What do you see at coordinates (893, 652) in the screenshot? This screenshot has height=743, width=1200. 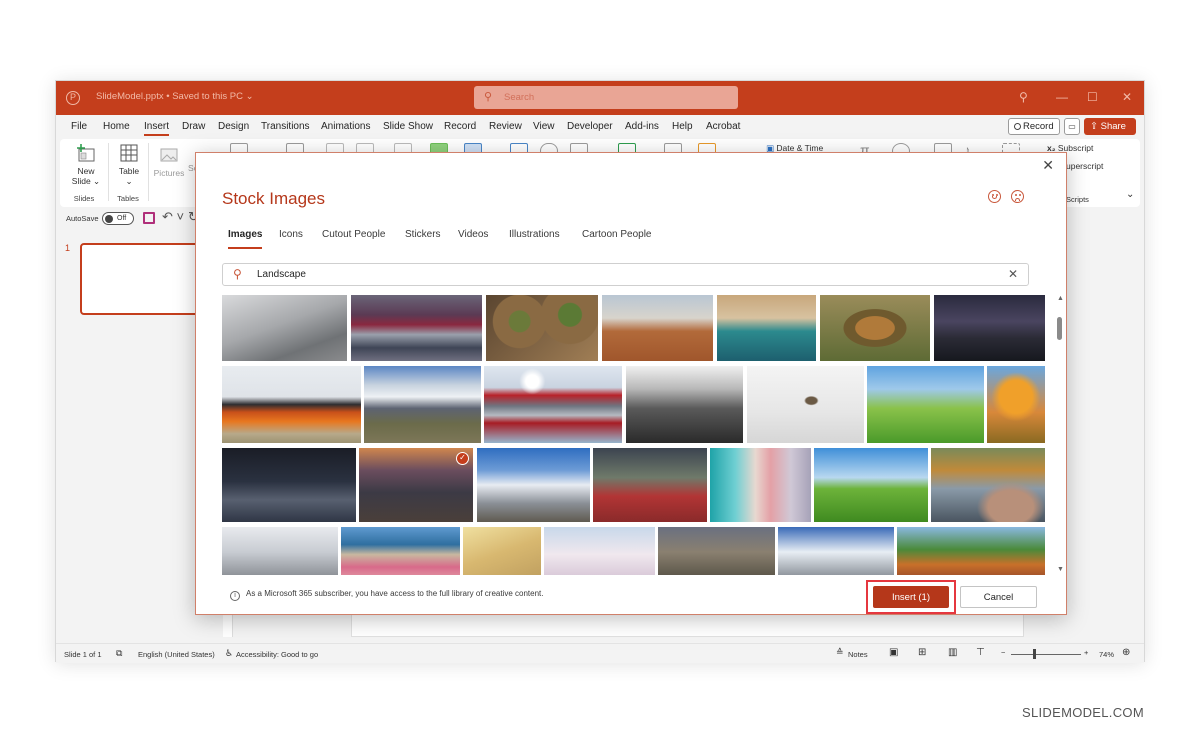 I see `normal-view-icon: ▣` at bounding box center [893, 652].